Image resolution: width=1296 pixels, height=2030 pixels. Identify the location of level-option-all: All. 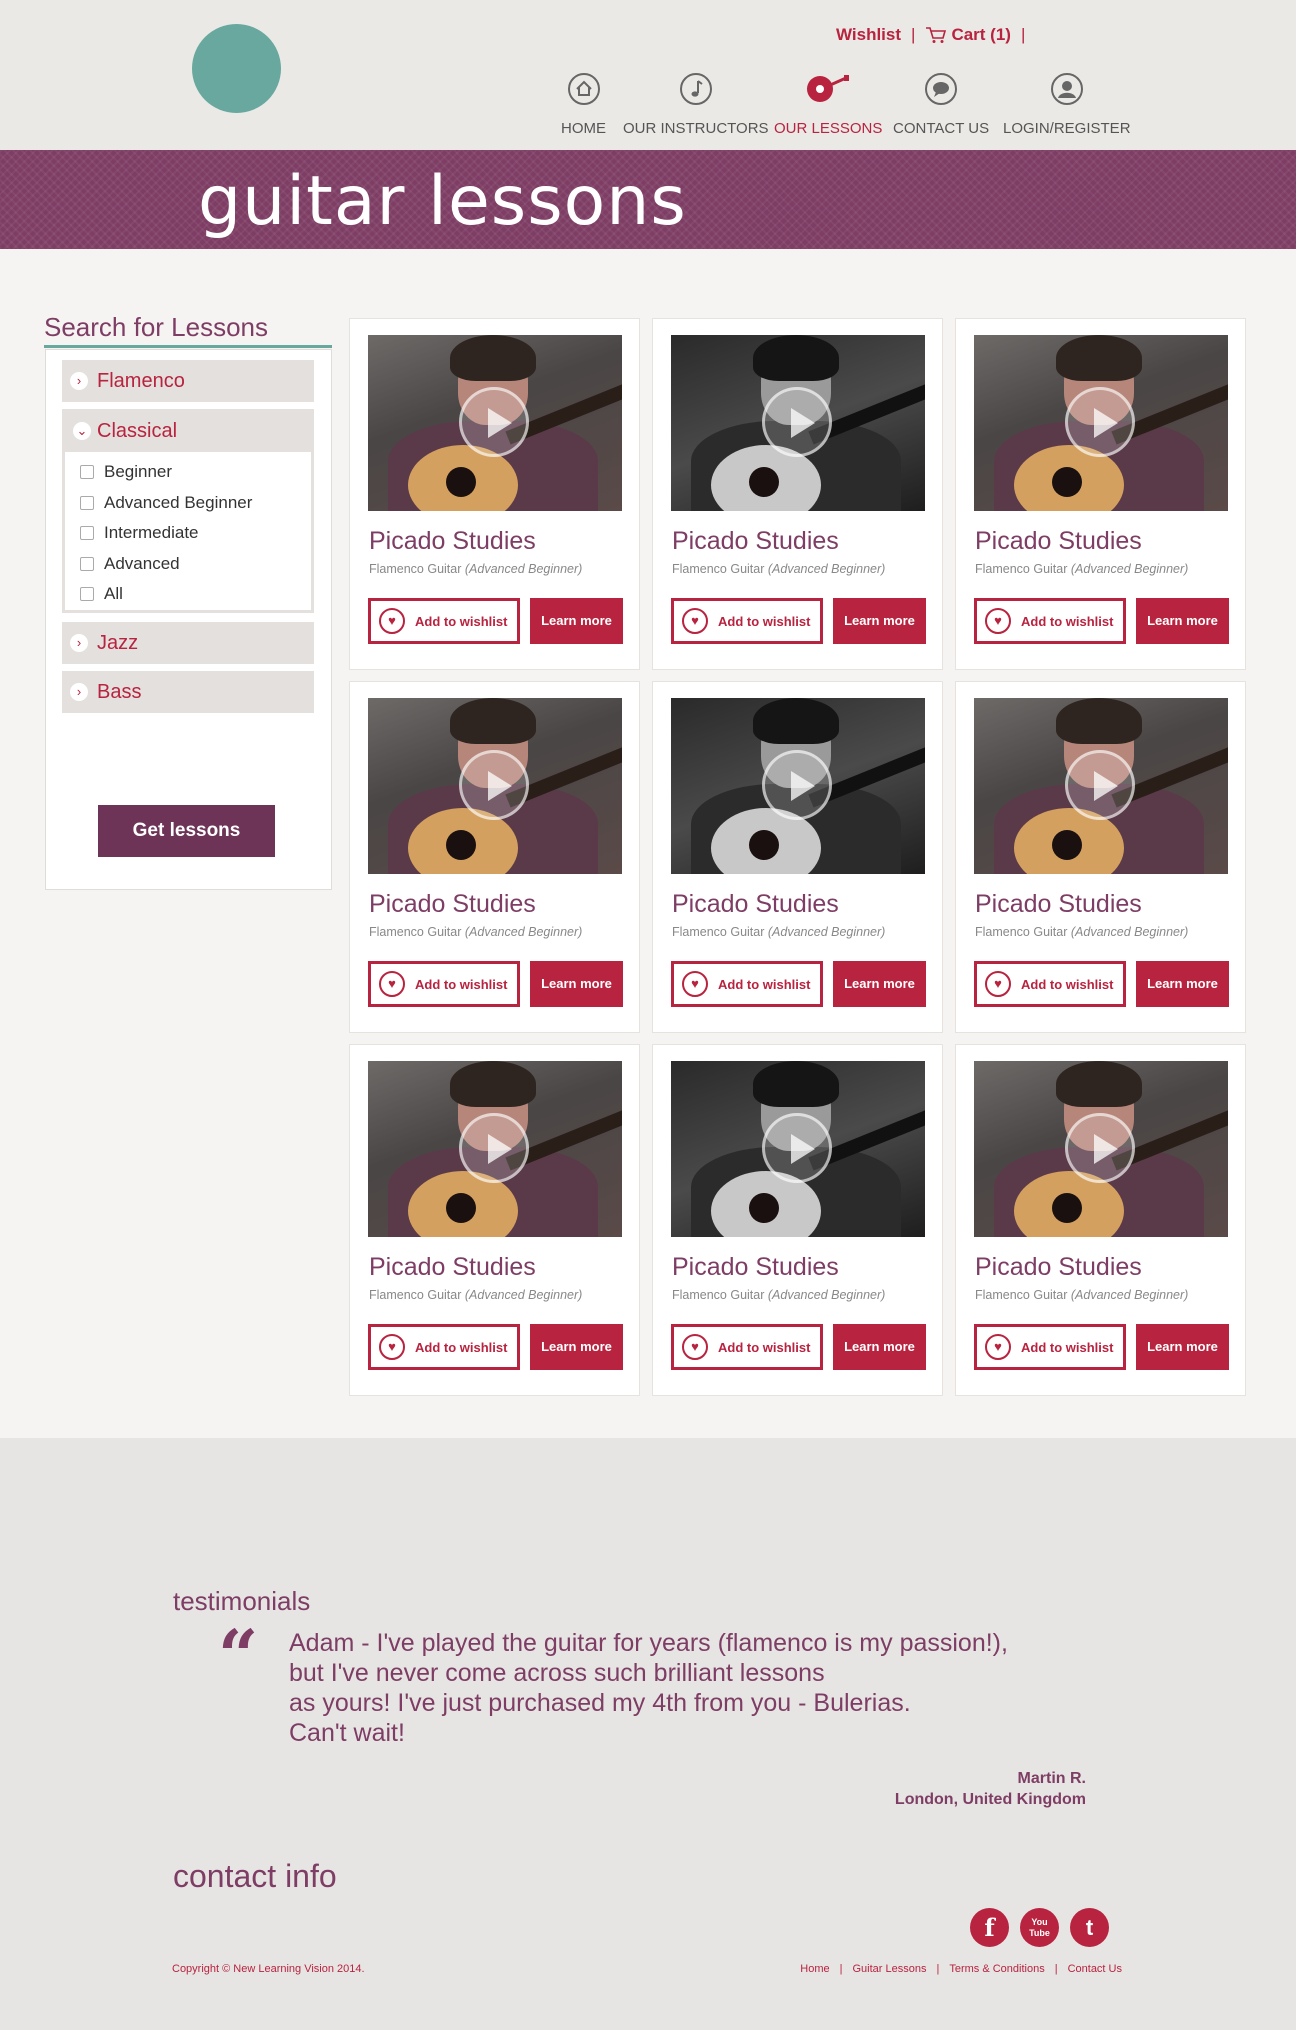
(101, 594).